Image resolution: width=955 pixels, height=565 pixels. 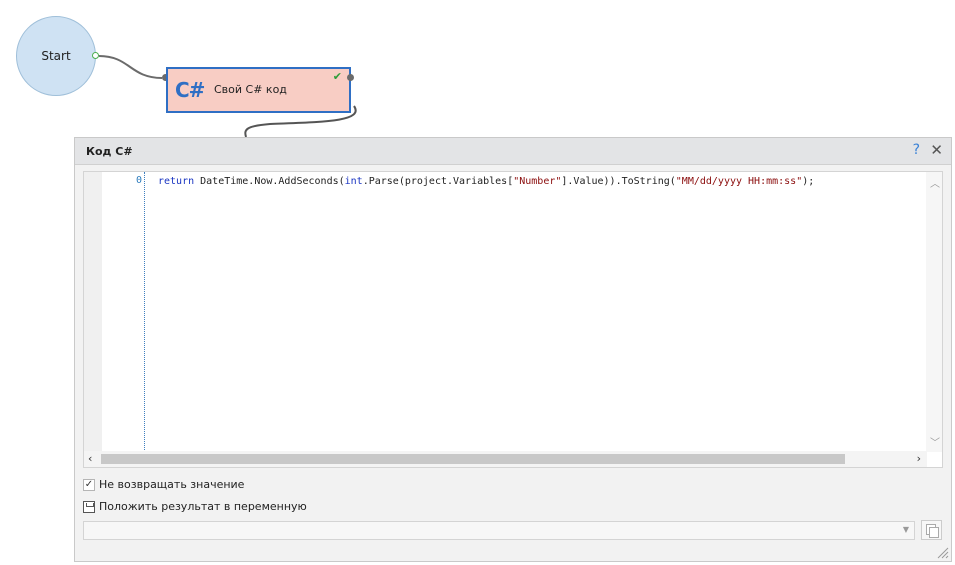 I want to click on check-icon: ✔, so click(x=337, y=76).